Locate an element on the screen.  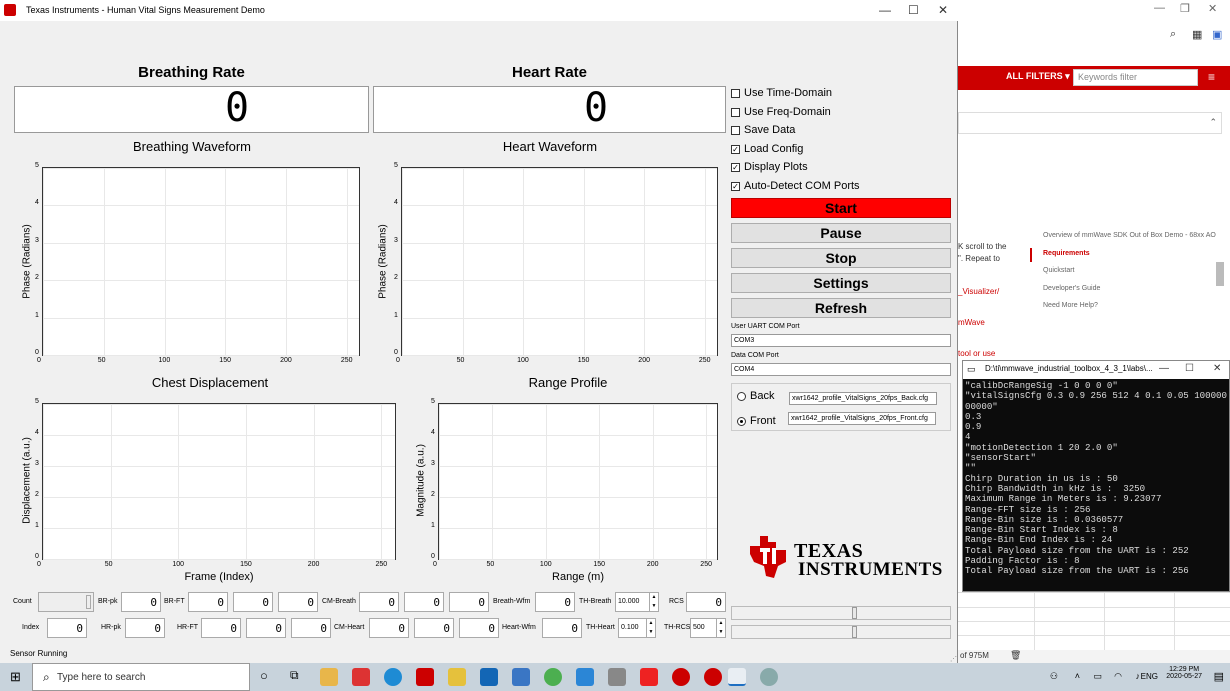
th-rcs-value: 500 is located at coordinates (699, 627).